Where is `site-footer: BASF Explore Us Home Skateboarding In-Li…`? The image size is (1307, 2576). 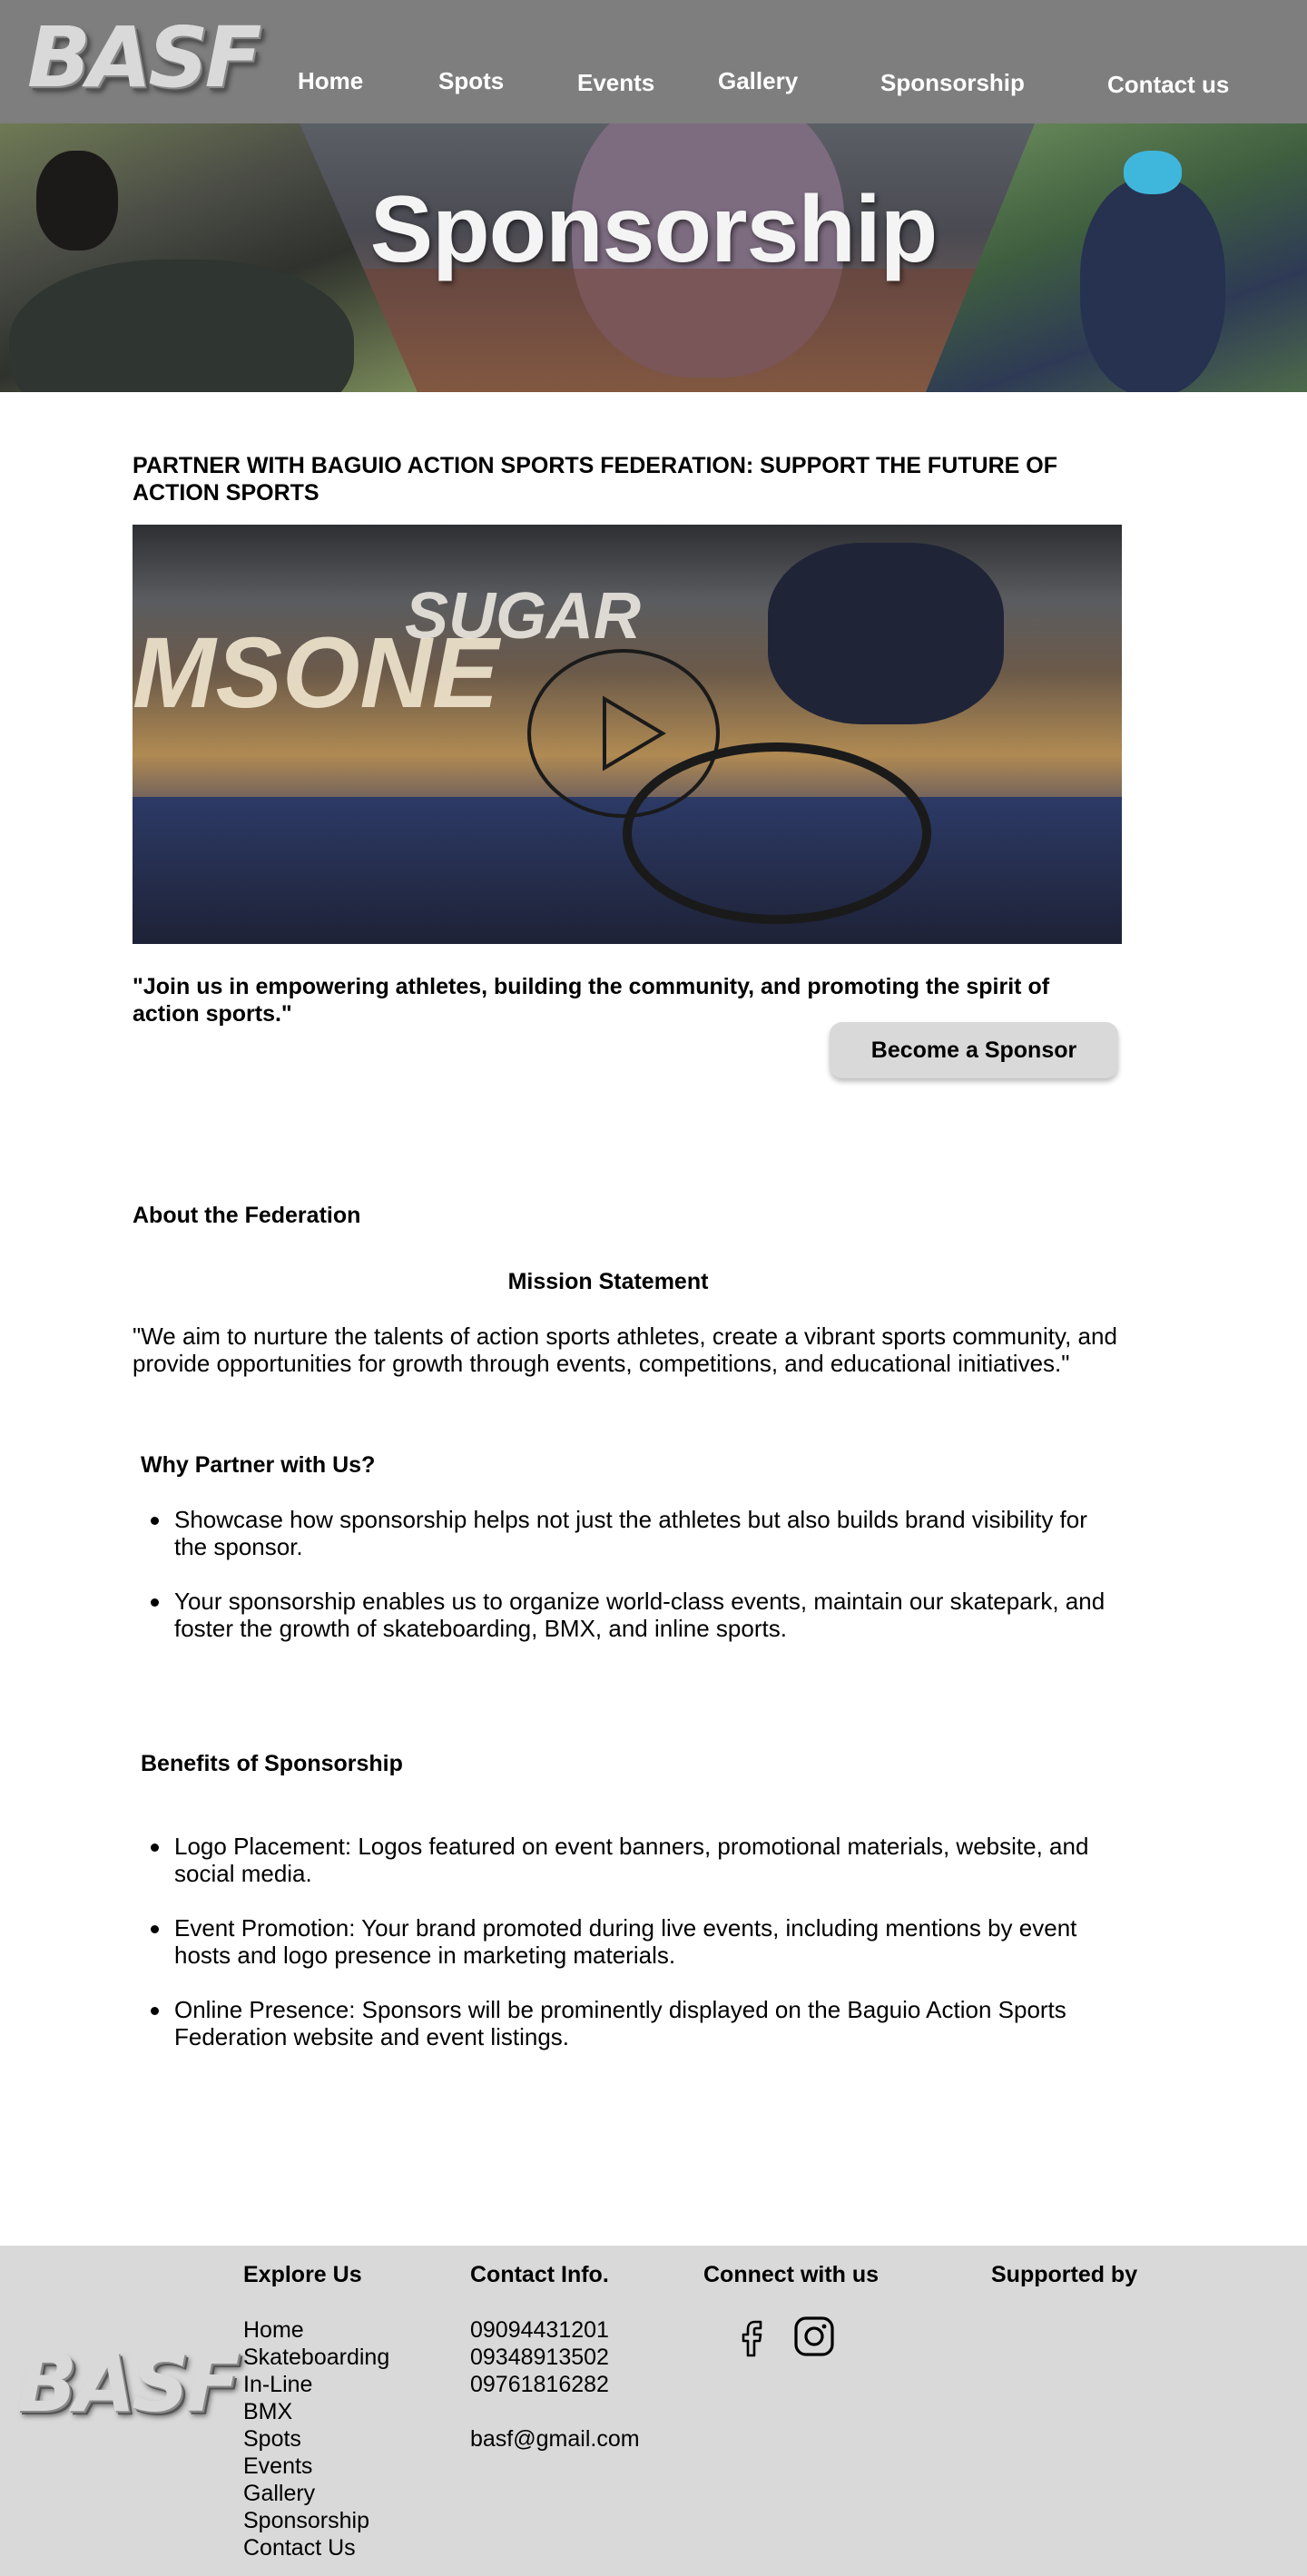 site-footer: BASF Explore Us Home Skateboarding In-Li… is located at coordinates (653, 2411).